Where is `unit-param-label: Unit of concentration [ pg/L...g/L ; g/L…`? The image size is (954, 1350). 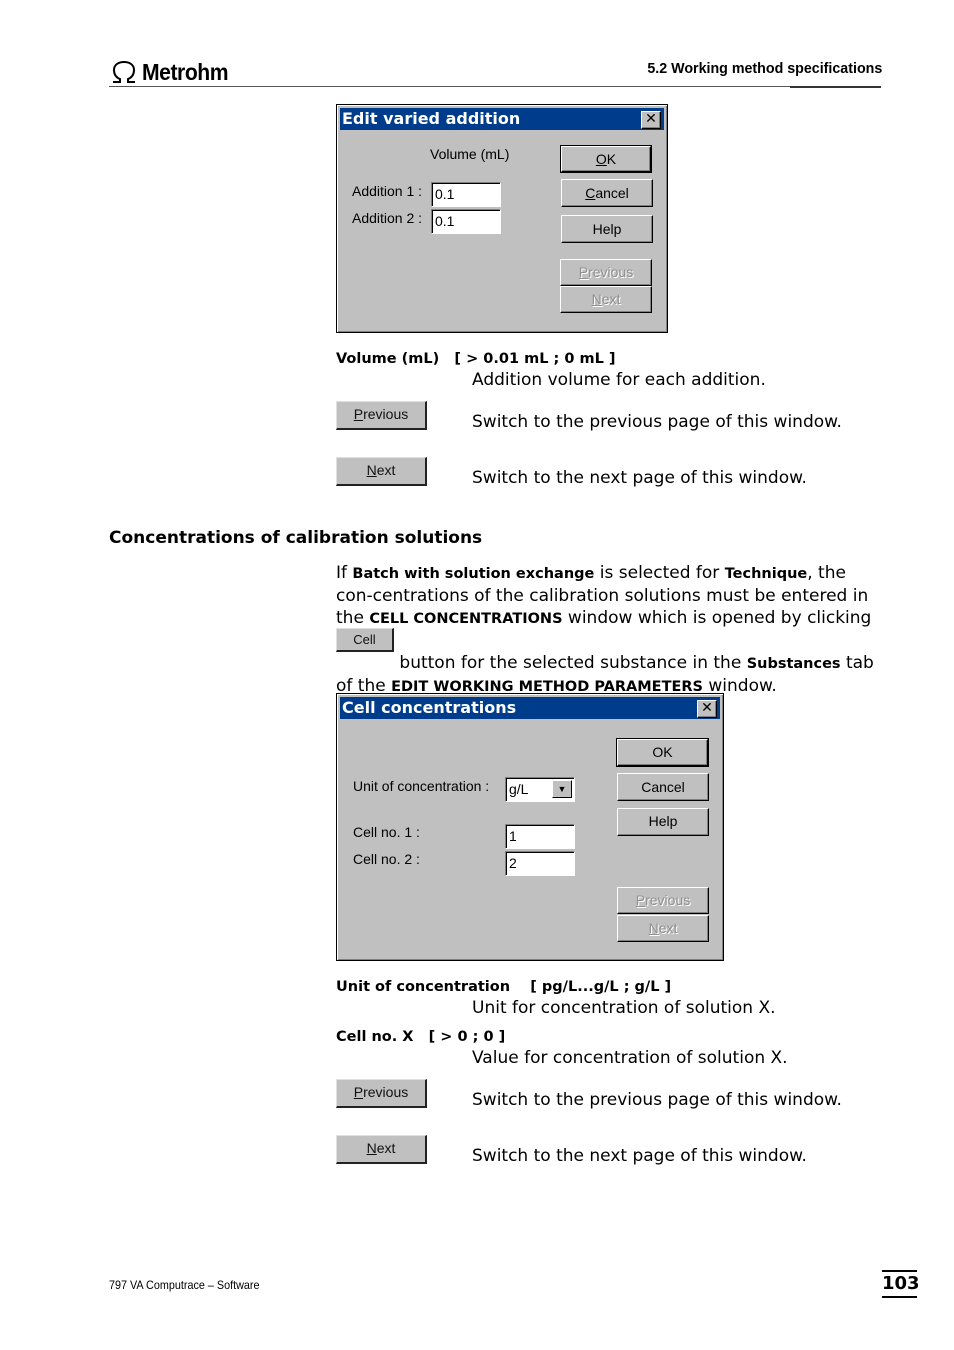 unit-param-label: Unit of concentration [ pg/L...g/L ; g/L… is located at coordinates (504, 987).